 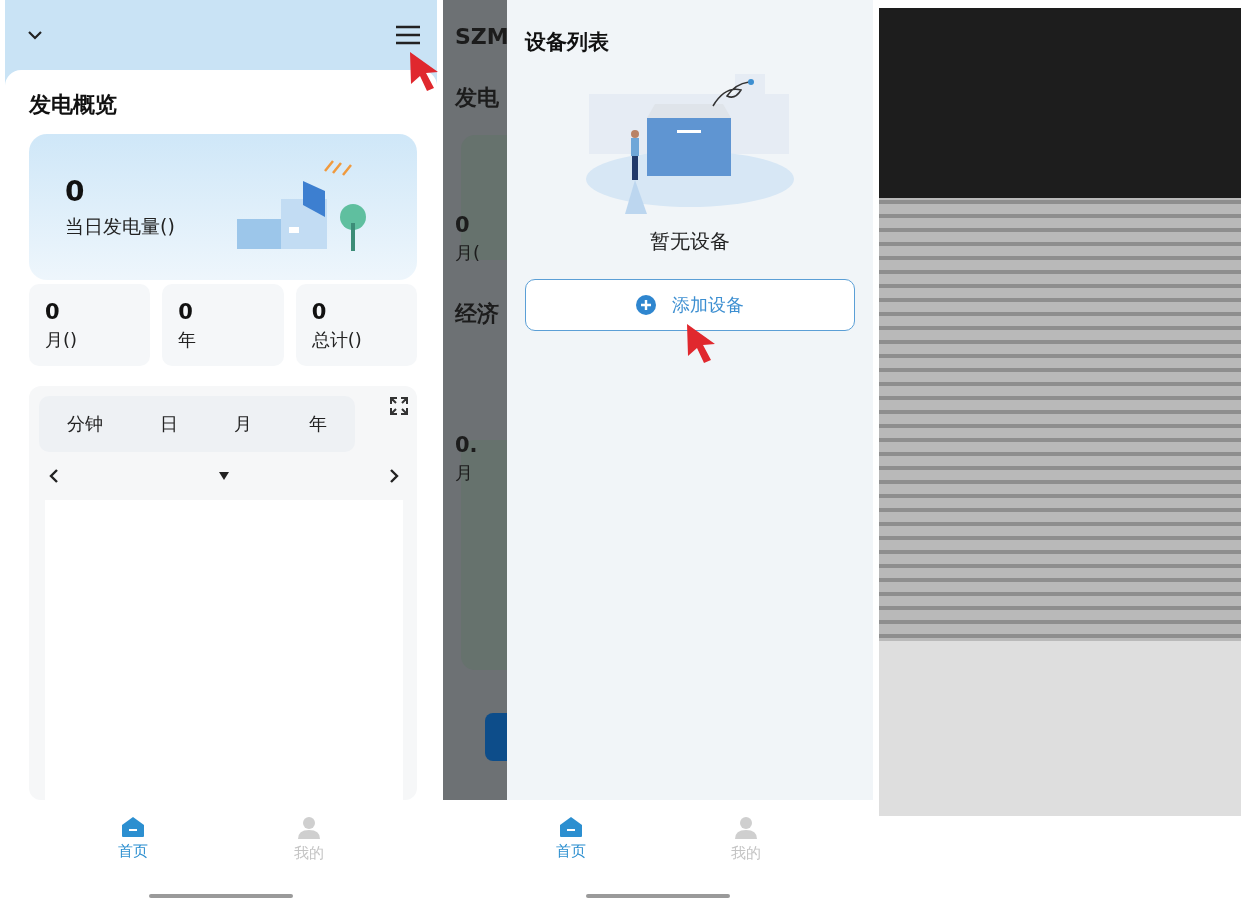 I want to click on background-text: 0., so click(x=467, y=445).